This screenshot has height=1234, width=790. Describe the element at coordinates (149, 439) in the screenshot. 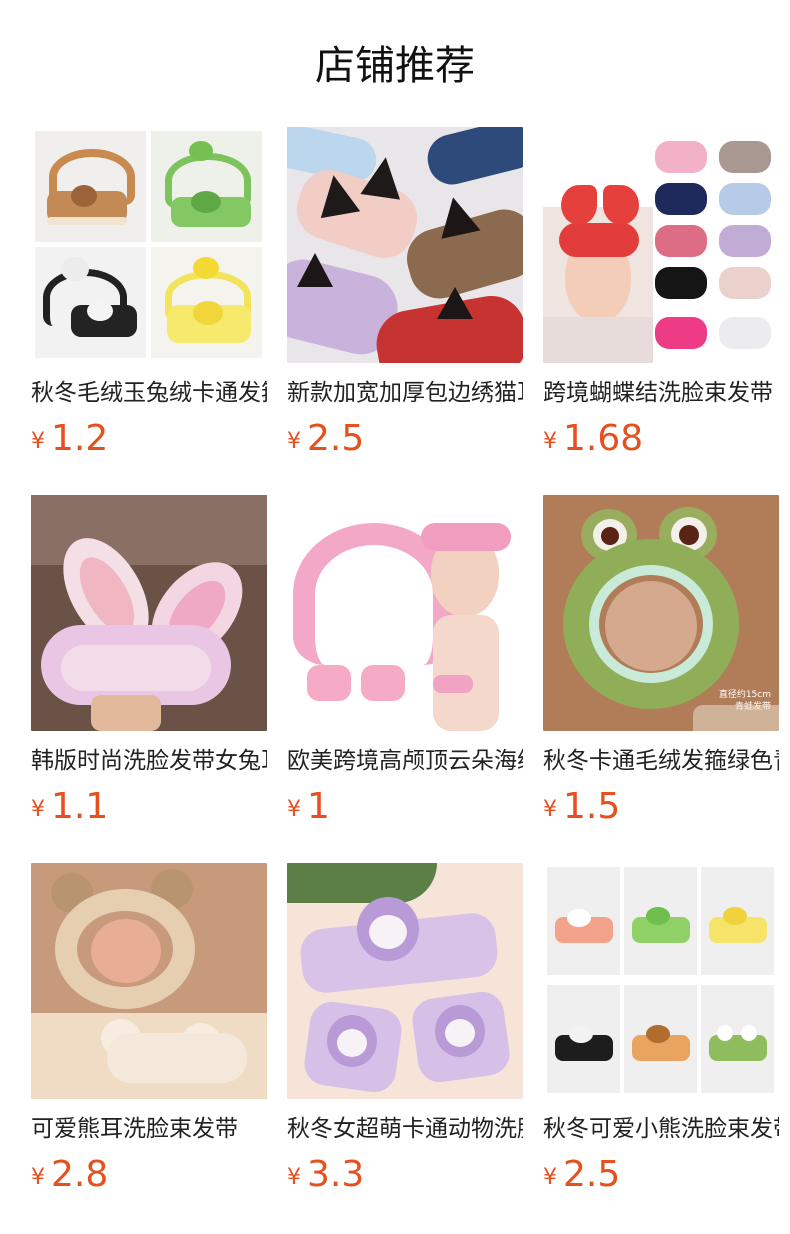

I see `product-price: ¥1.2` at that location.